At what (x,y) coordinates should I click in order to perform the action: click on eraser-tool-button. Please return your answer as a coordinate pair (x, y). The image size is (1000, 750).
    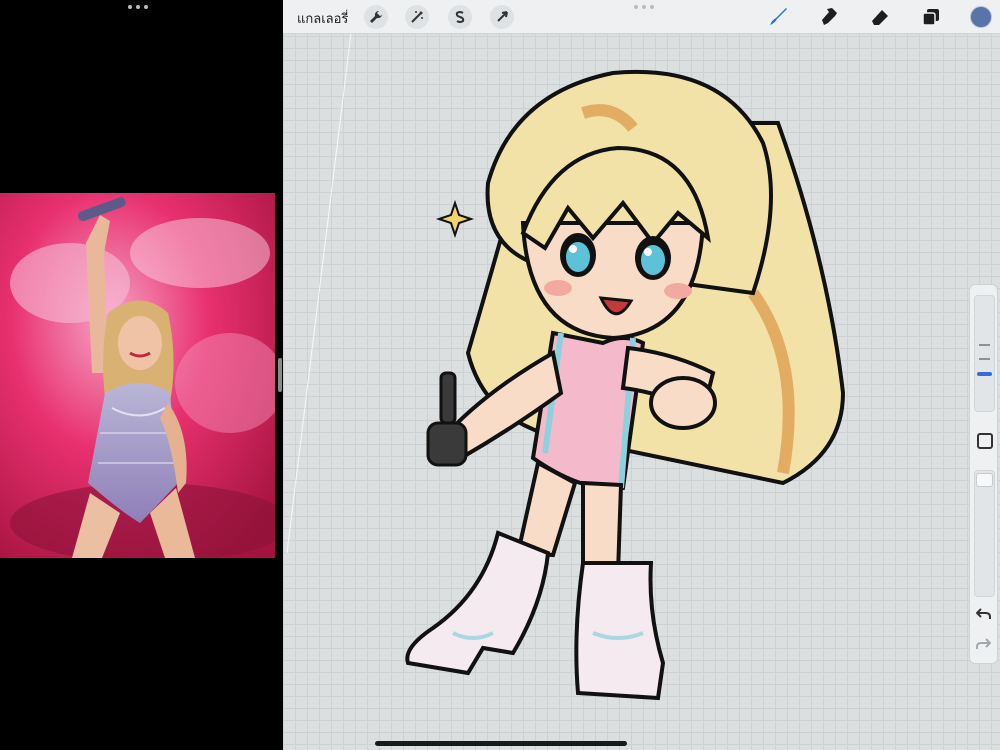
    Looking at the image, I should click on (880, 17).